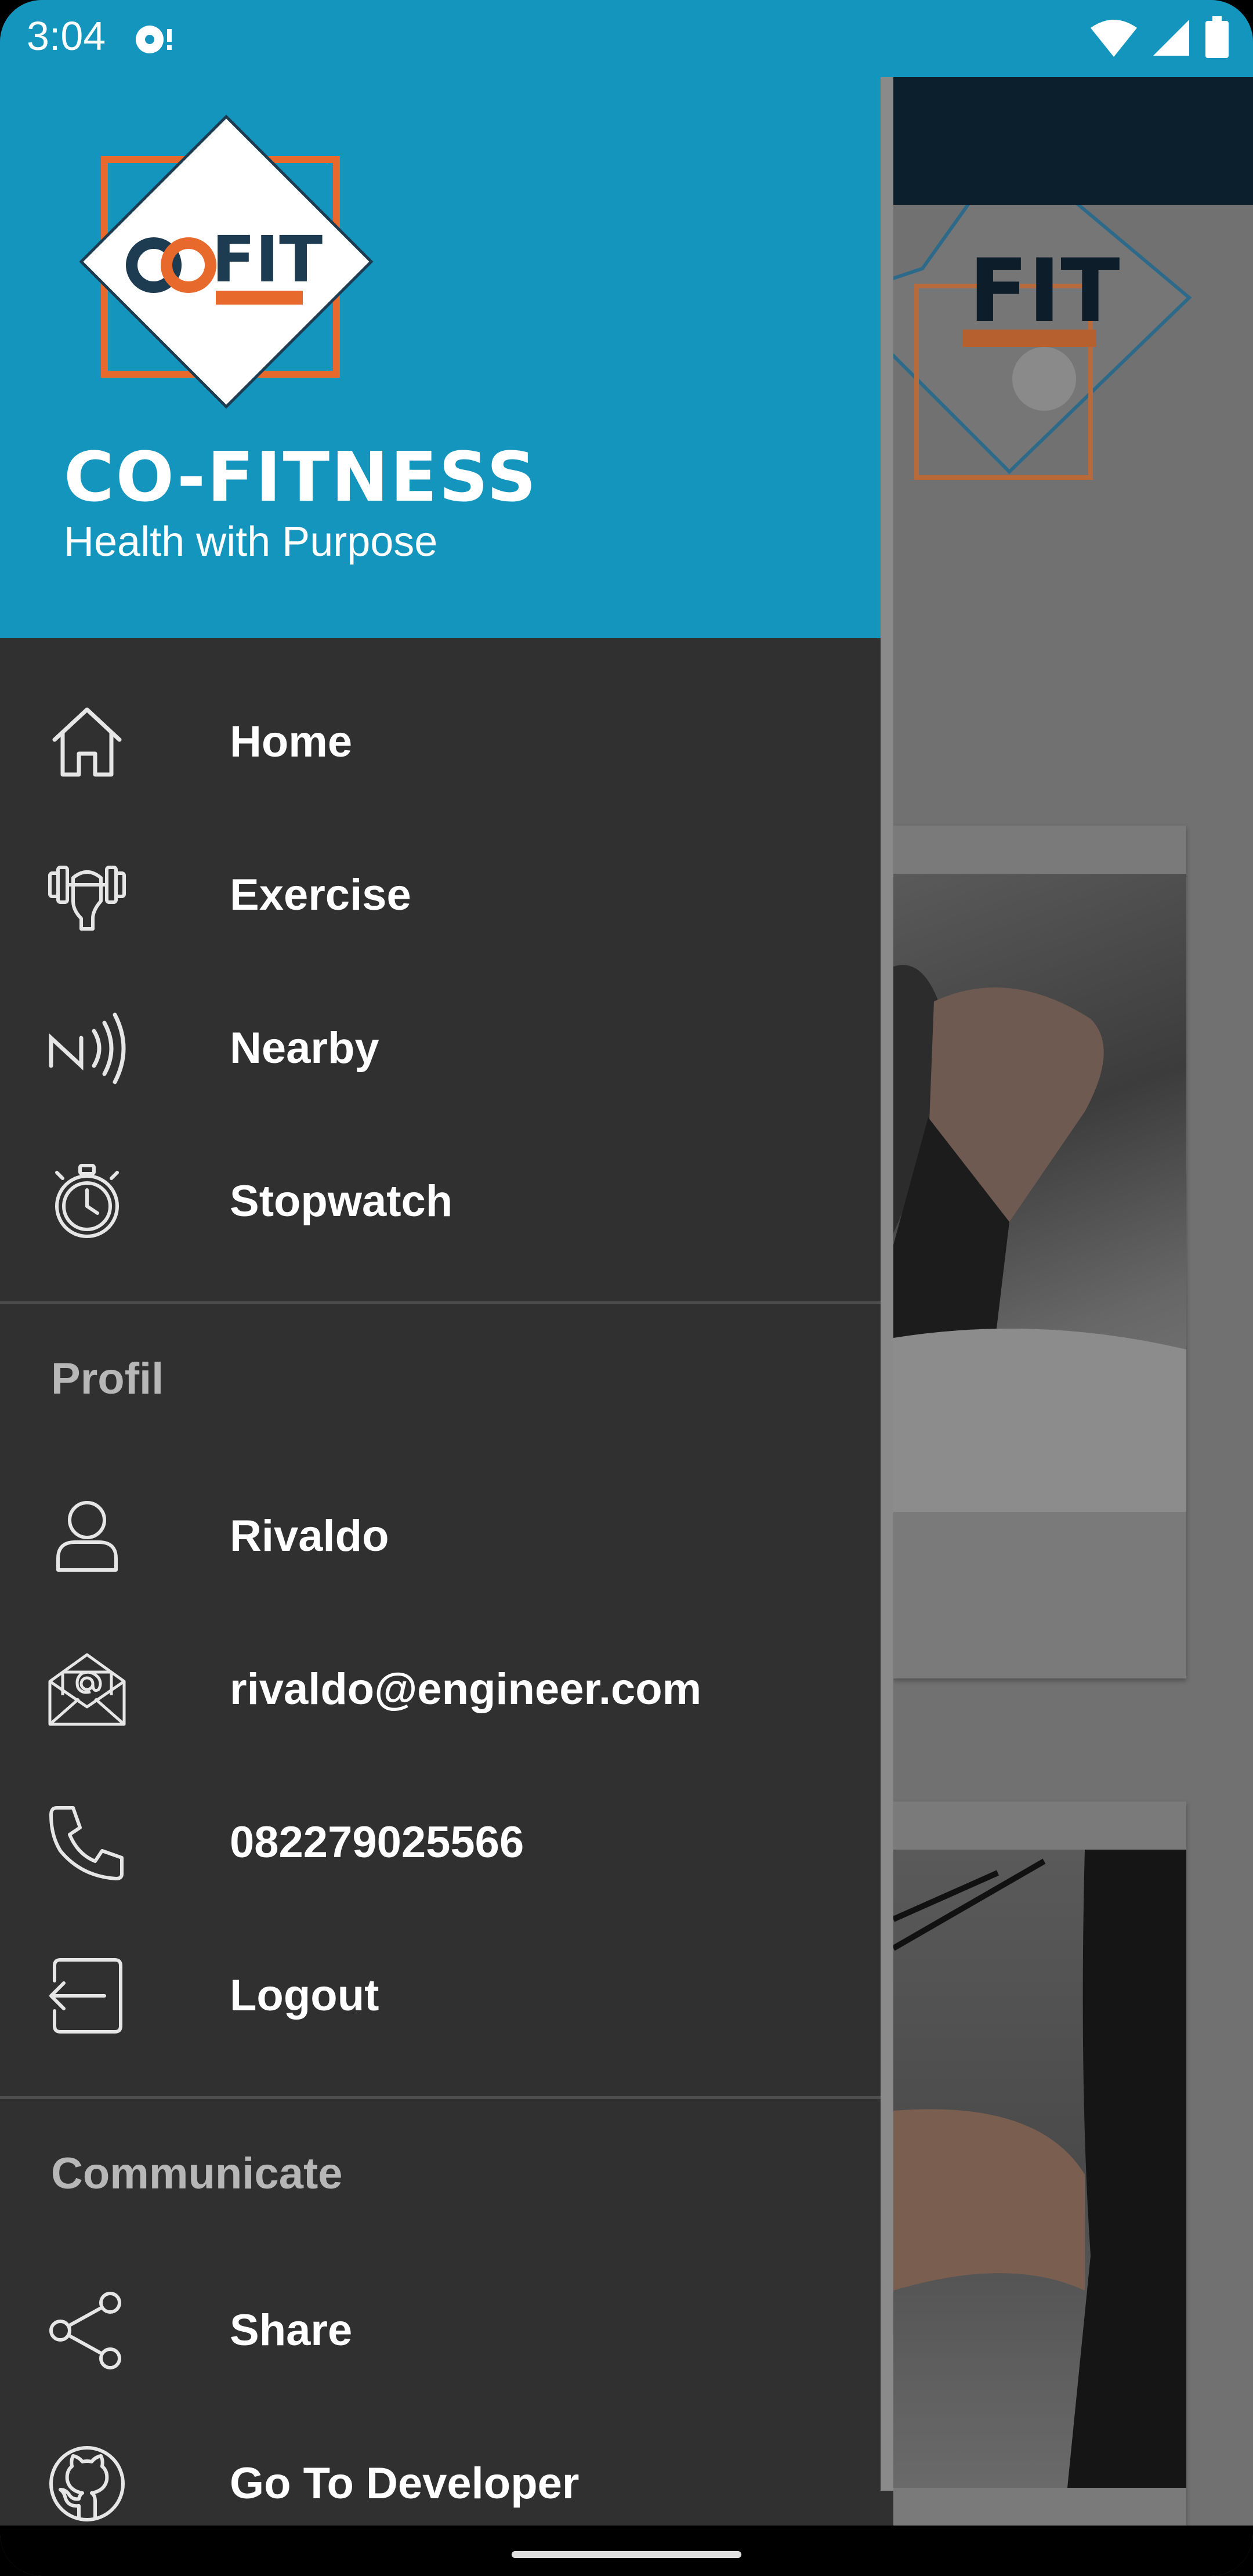 This screenshot has width=1253, height=2576. I want to click on app-logo: FIT, so click(226, 261).